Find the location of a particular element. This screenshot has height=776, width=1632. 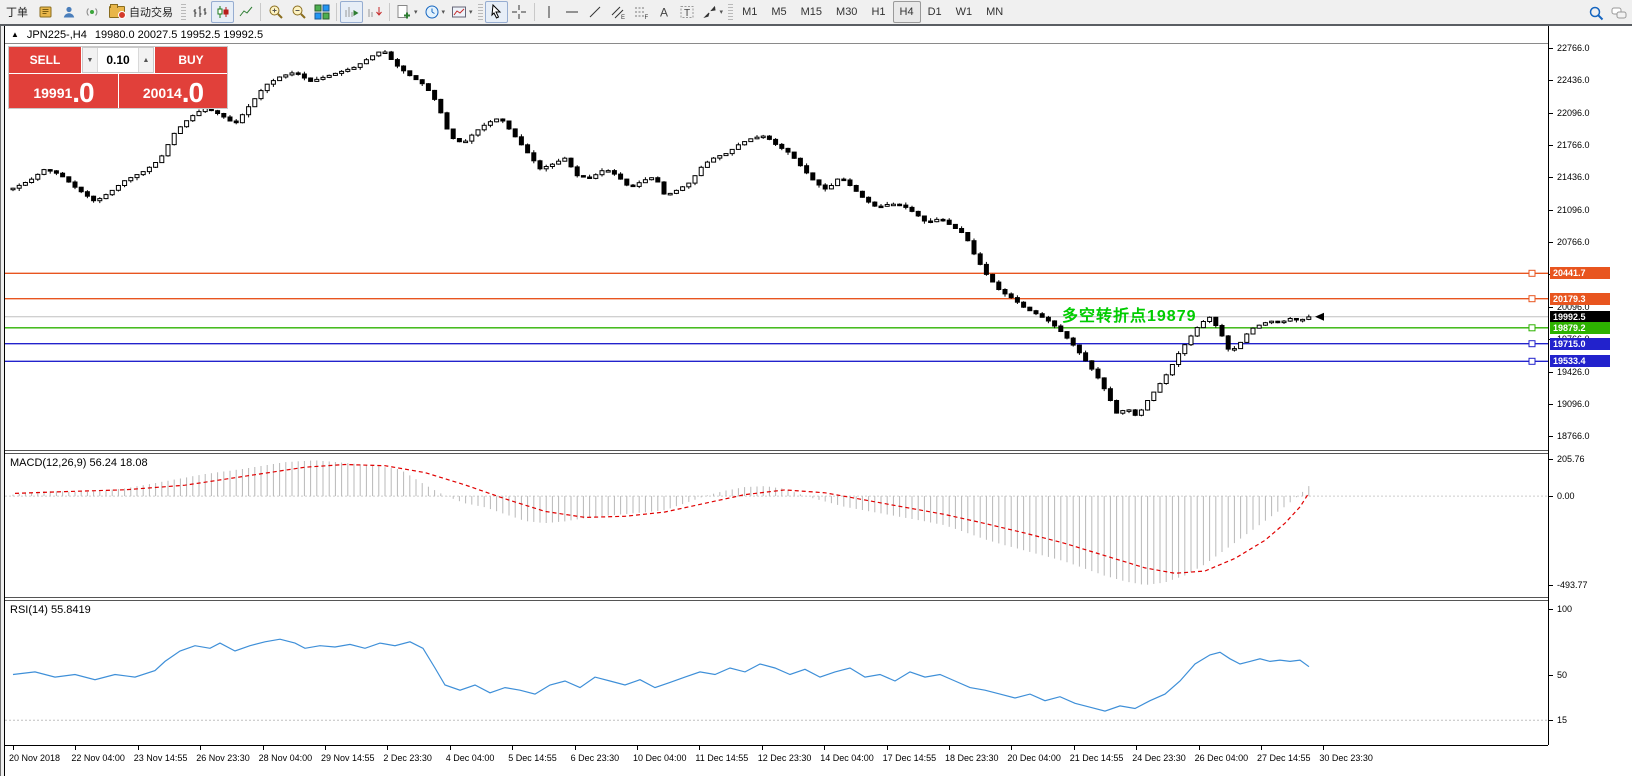

timeframe-button-H1: H1 is located at coordinates (878, 12).